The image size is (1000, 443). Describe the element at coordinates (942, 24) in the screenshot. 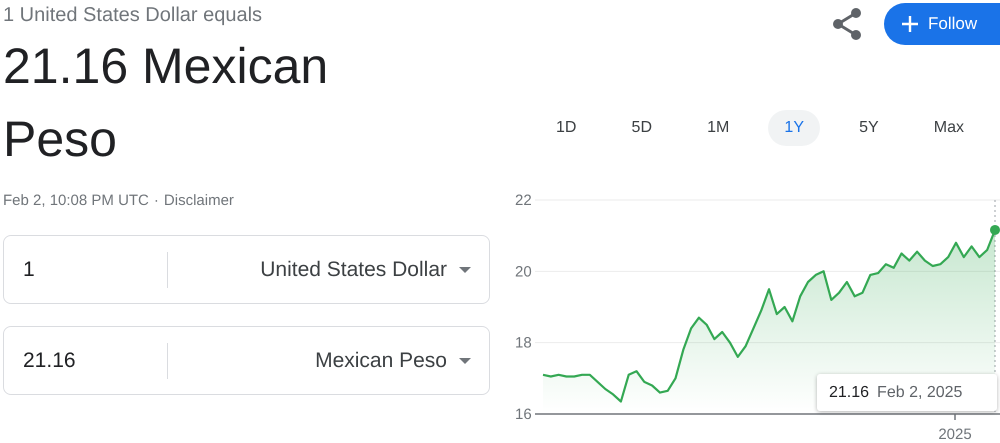

I see `follow-button: Follow` at that location.